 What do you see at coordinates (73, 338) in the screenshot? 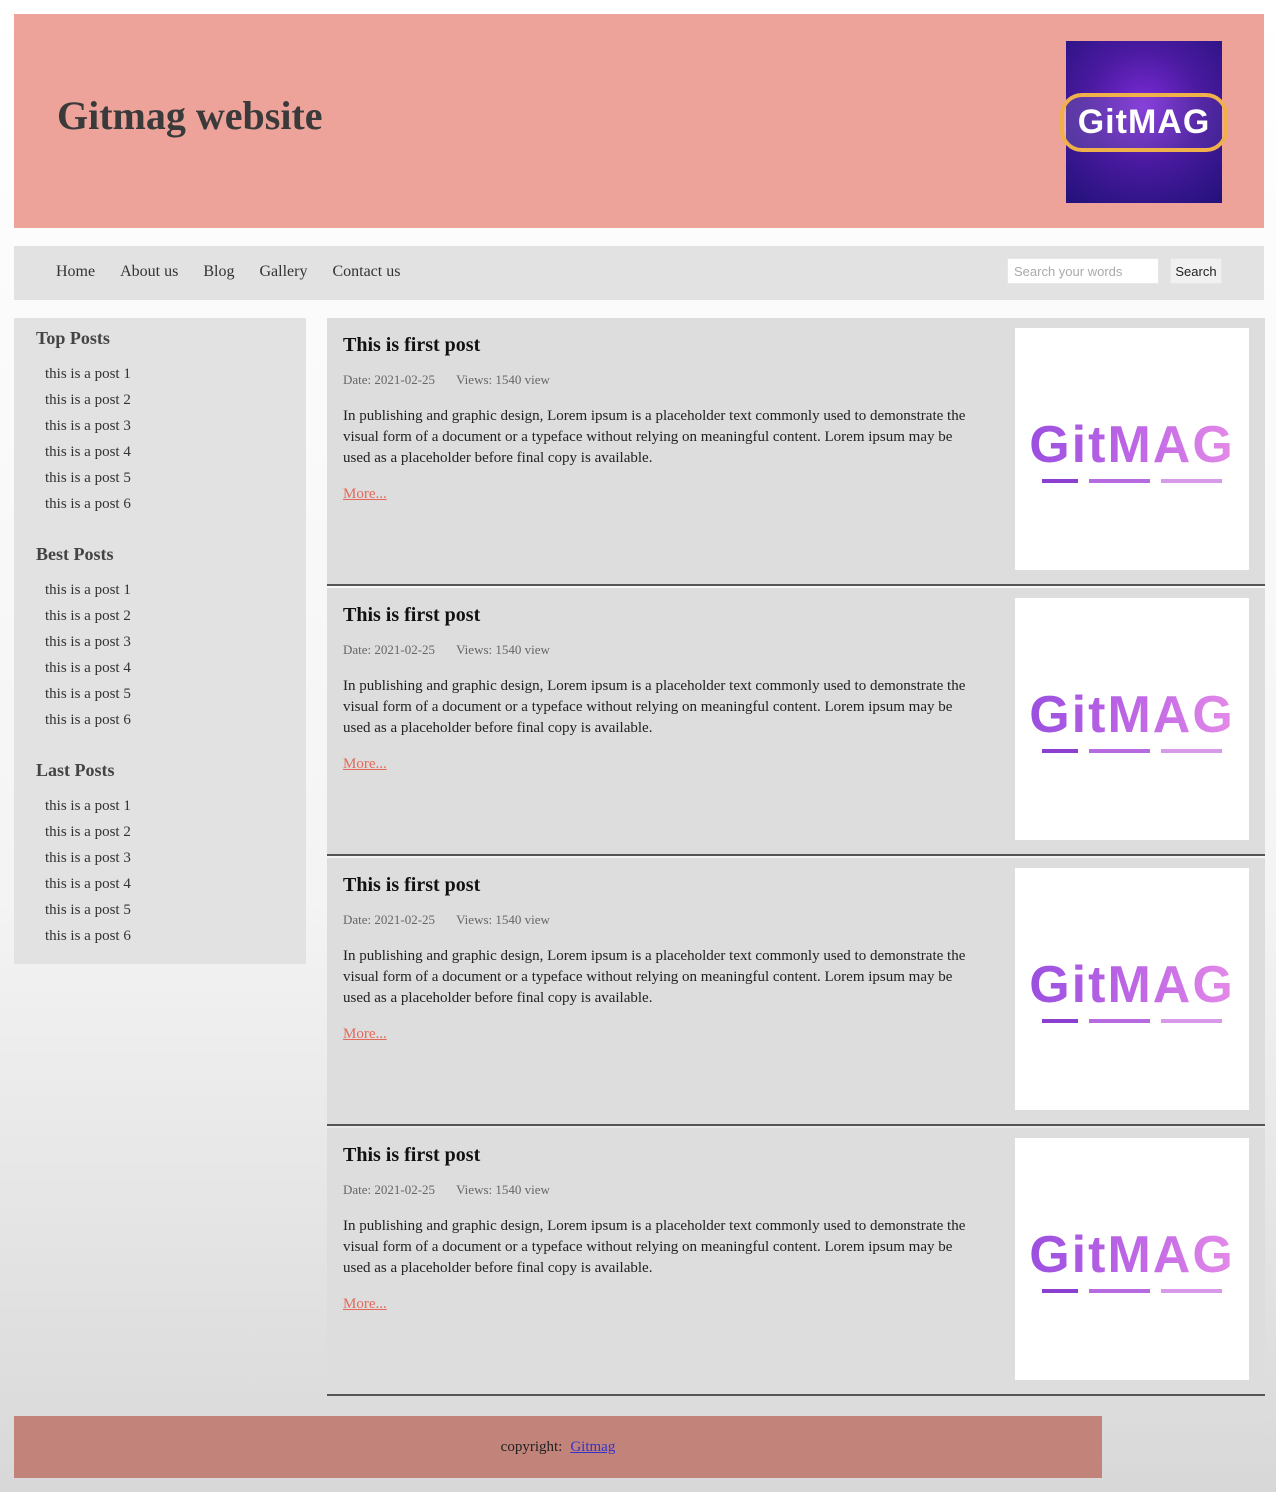
I see `top-posts-heading: Top Posts` at bounding box center [73, 338].